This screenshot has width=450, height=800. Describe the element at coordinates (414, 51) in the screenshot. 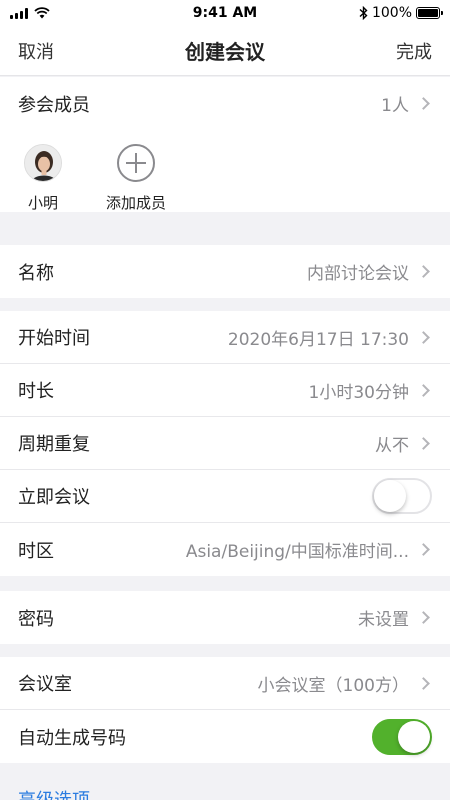

I see `done-button: 完成` at that location.